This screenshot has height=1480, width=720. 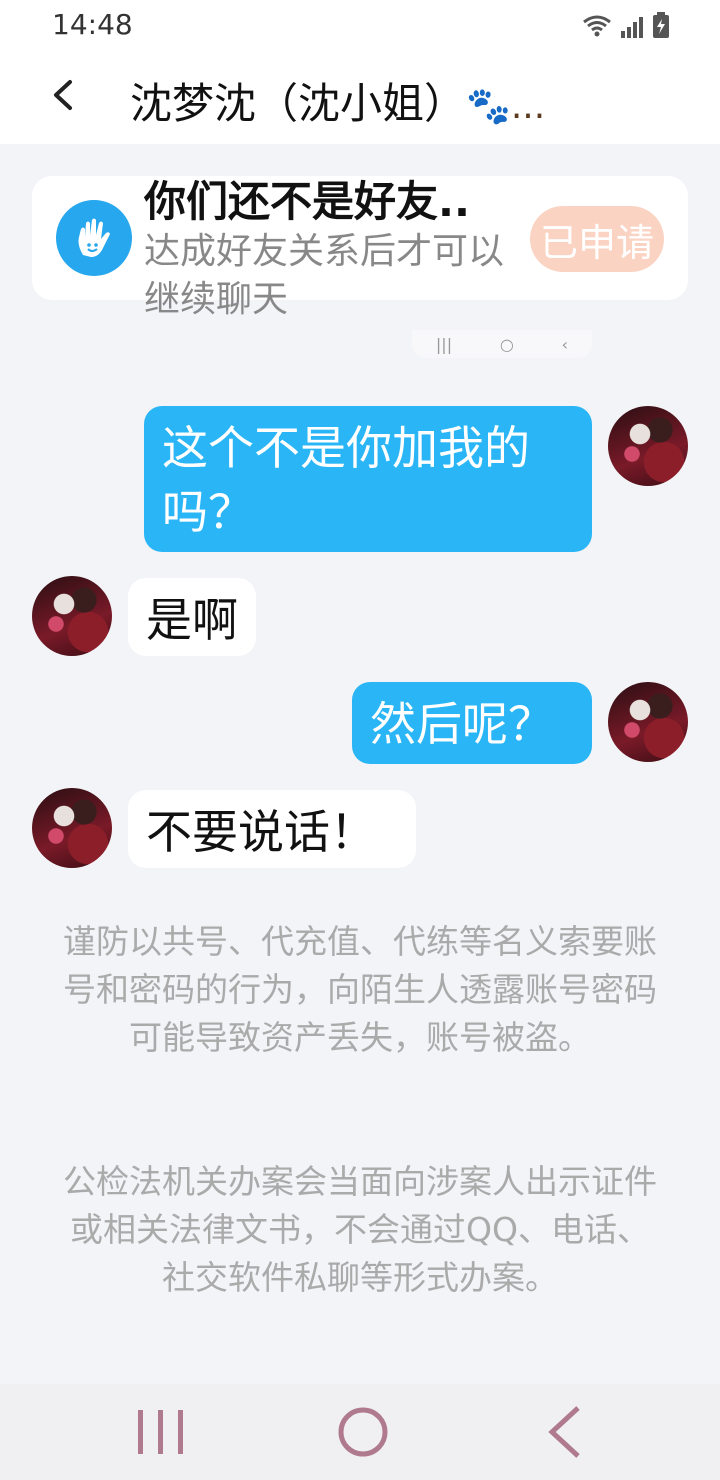 I want to click on message-bubble-outgoing: 然后呢？, so click(x=472, y=723).